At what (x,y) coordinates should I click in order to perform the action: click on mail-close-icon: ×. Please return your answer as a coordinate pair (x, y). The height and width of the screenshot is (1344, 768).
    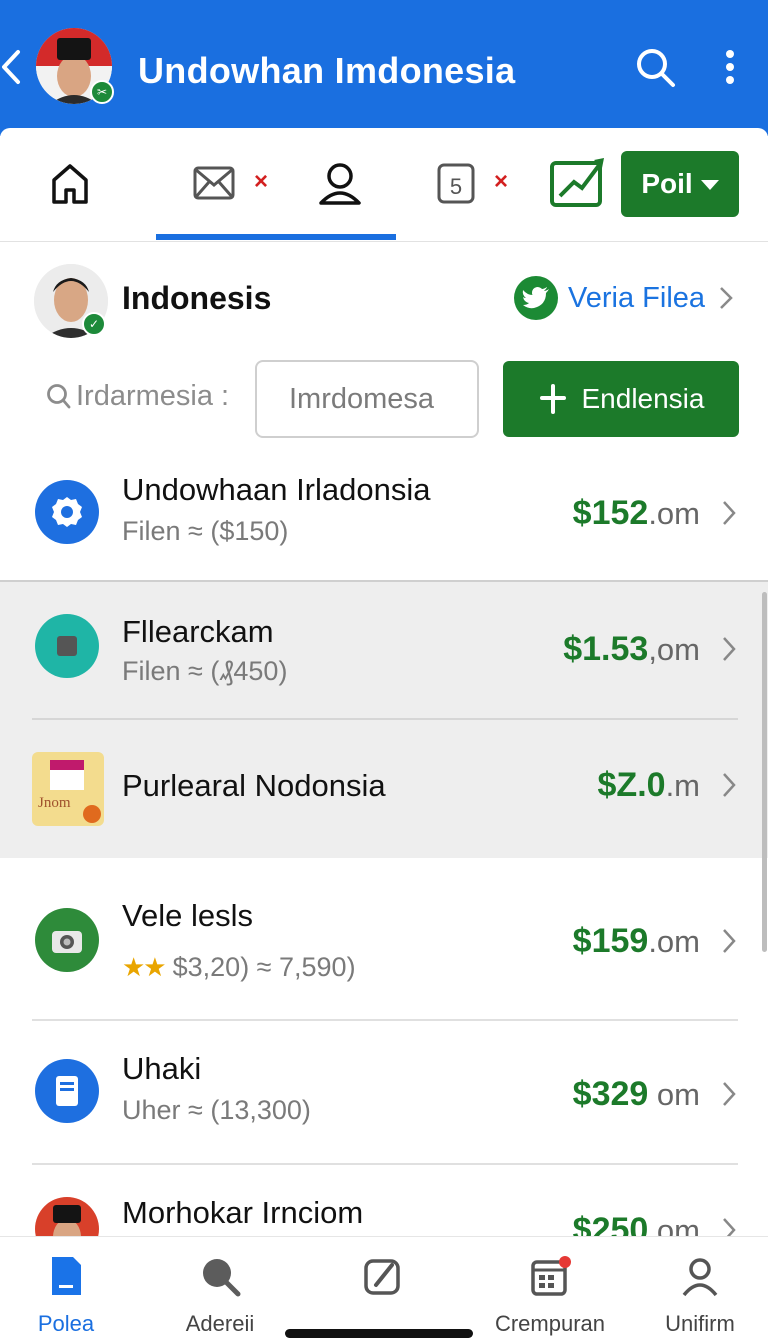
    Looking at the image, I should click on (261, 182).